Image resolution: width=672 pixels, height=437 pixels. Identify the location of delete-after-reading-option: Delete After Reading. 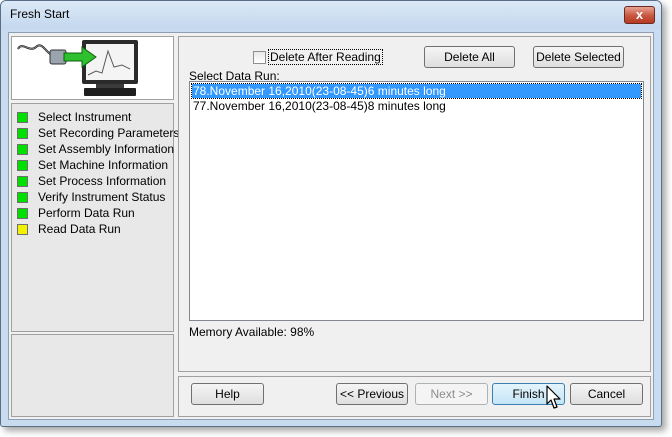
(318, 57).